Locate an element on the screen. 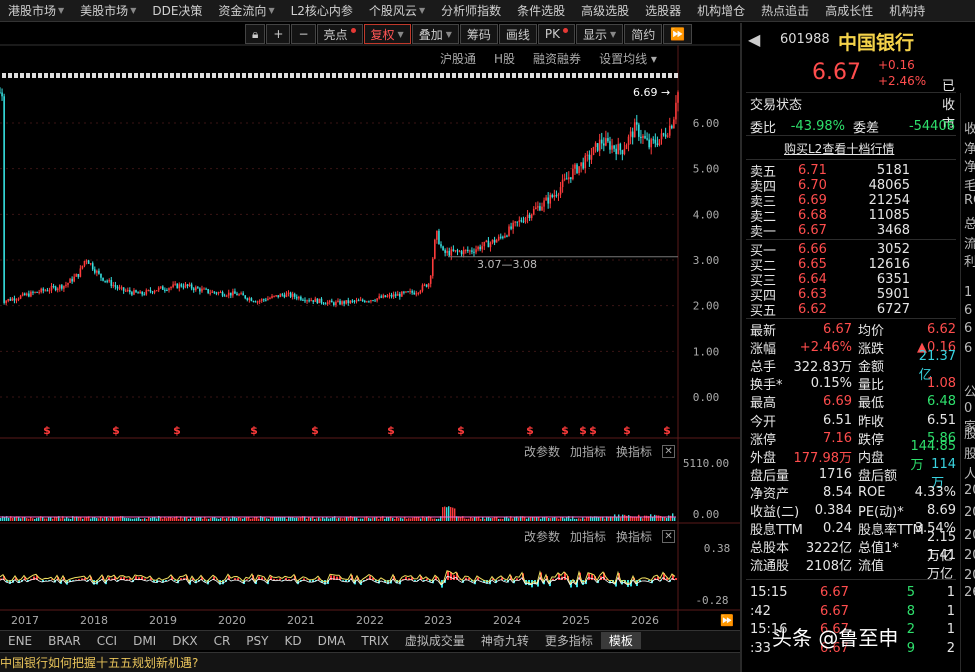 The image size is (975, 672). menu-item: 热点追击 is located at coordinates (785, 10).